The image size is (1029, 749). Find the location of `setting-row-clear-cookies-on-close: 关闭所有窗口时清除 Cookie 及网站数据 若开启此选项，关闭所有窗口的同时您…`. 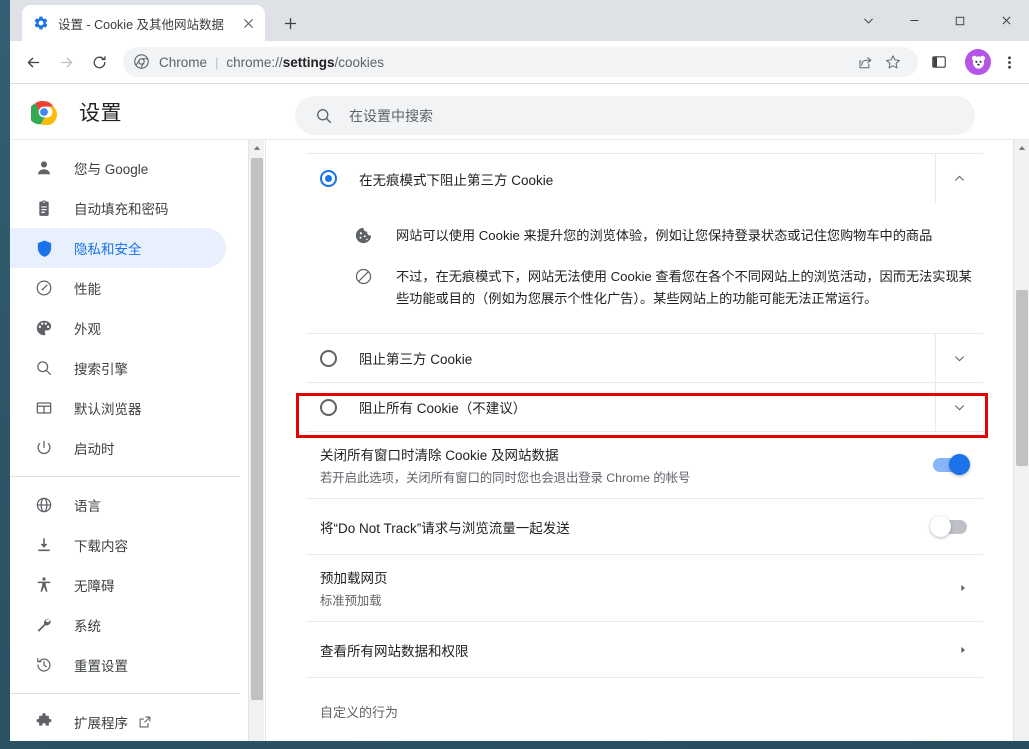

setting-row-clear-cookies-on-close: 关闭所有窗口时清除 Cookie 及网站数据 若开启此选项，关闭所有窗口的同时您… is located at coordinates (644, 466).